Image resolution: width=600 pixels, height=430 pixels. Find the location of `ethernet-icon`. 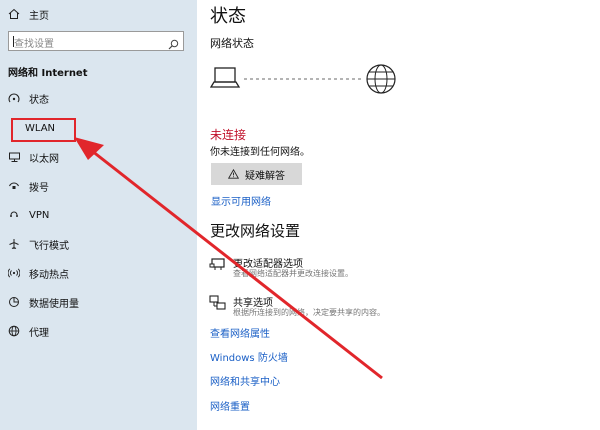

ethernet-icon is located at coordinates (14, 157).